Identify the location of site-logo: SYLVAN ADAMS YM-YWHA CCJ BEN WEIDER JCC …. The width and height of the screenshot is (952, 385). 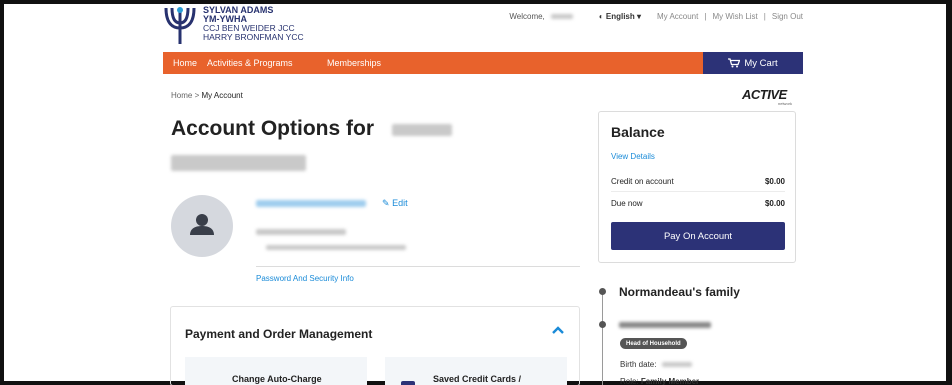
(233, 26).